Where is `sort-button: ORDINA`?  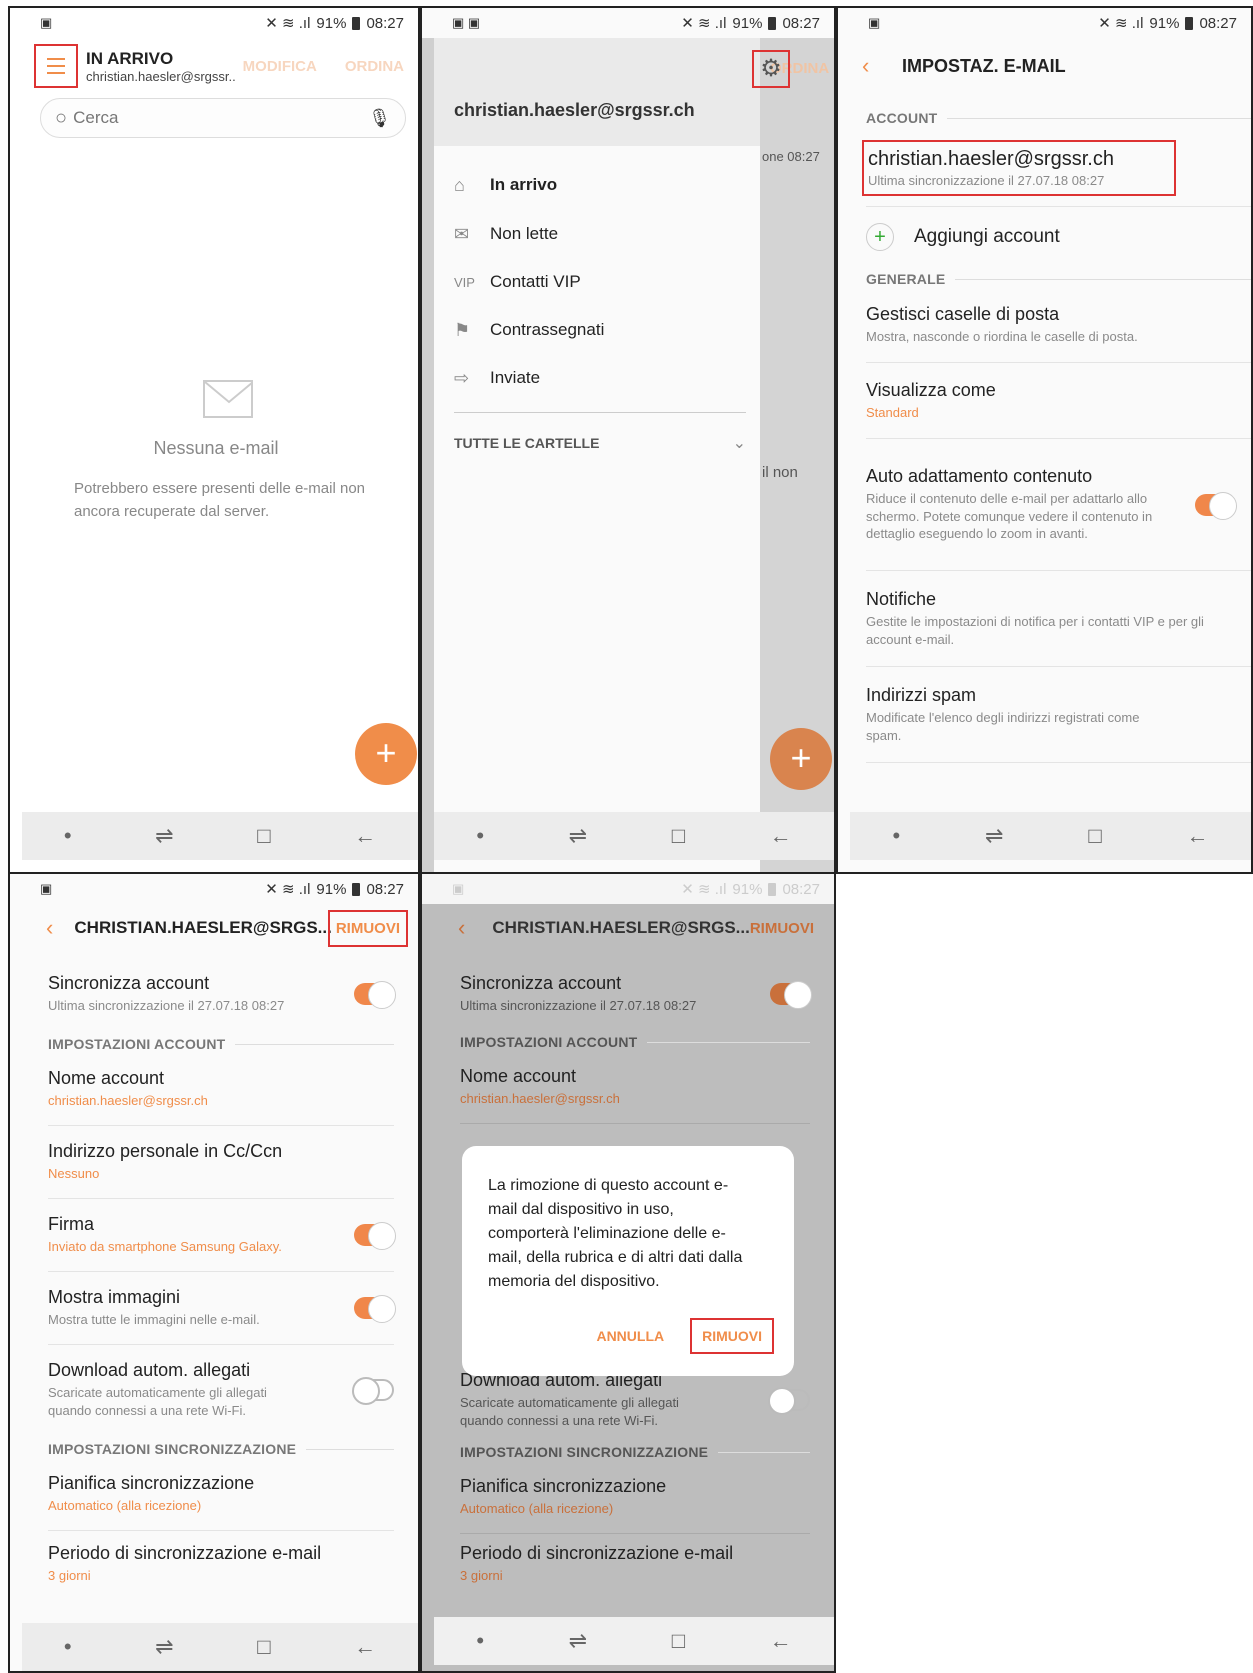 sort-button: ORDINA is located at coordinates (374, 66).